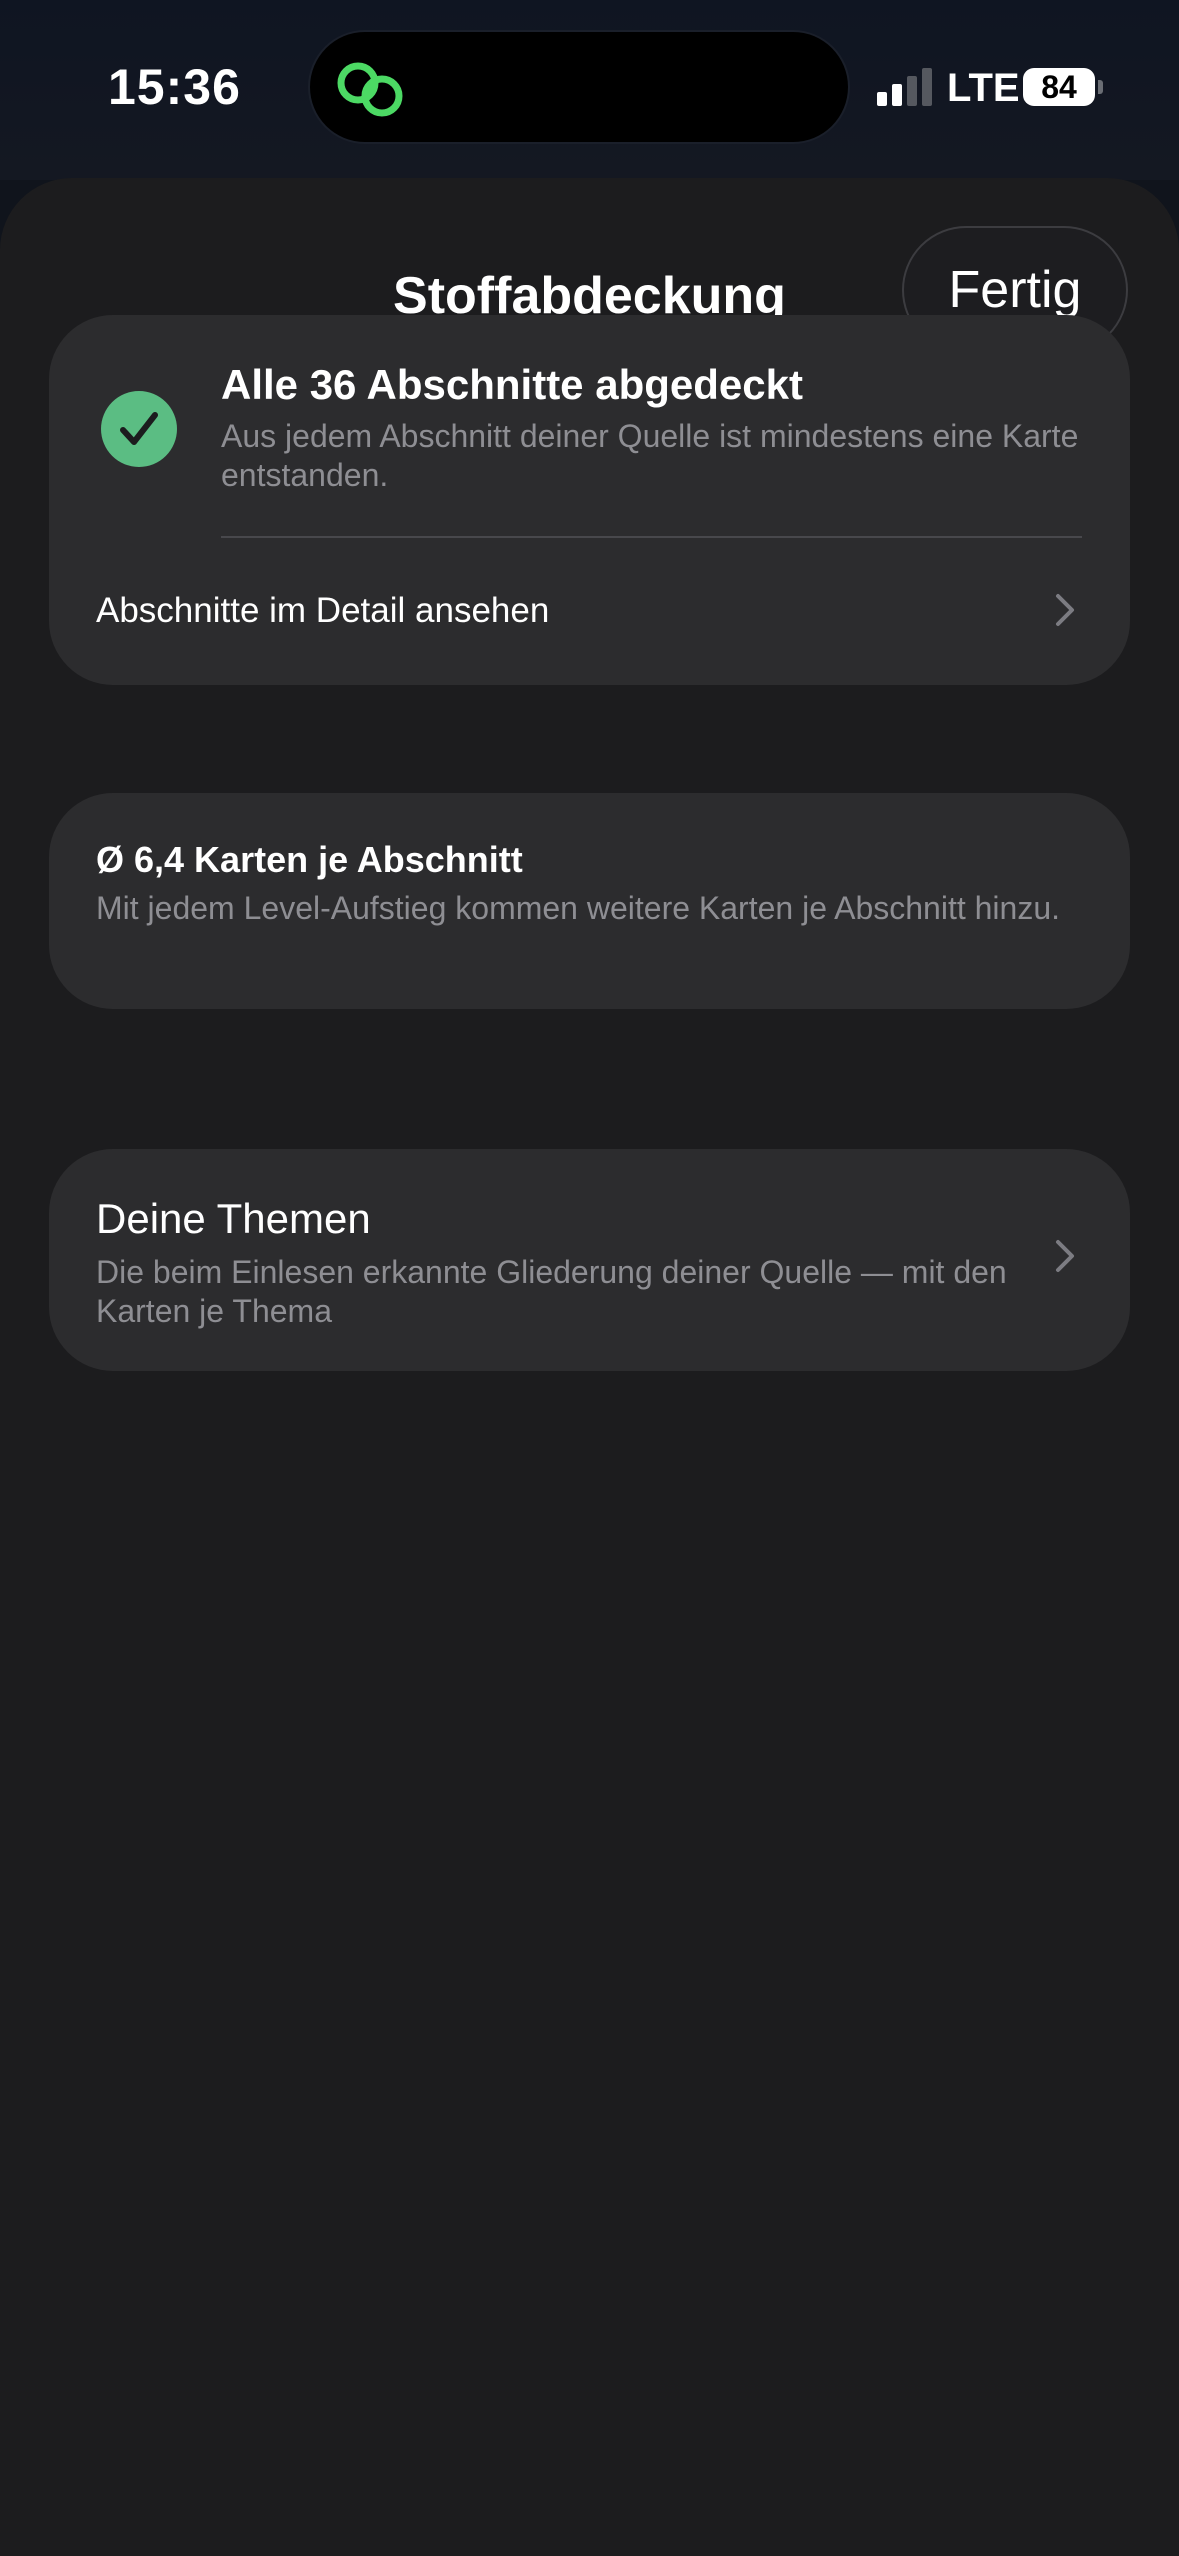 The width and height of the screenshot is (1179, 2556). What do you see at coordinates (370, 89) in the screenshot?
I see `link-rings-icon` at bounding box center [370, 89].